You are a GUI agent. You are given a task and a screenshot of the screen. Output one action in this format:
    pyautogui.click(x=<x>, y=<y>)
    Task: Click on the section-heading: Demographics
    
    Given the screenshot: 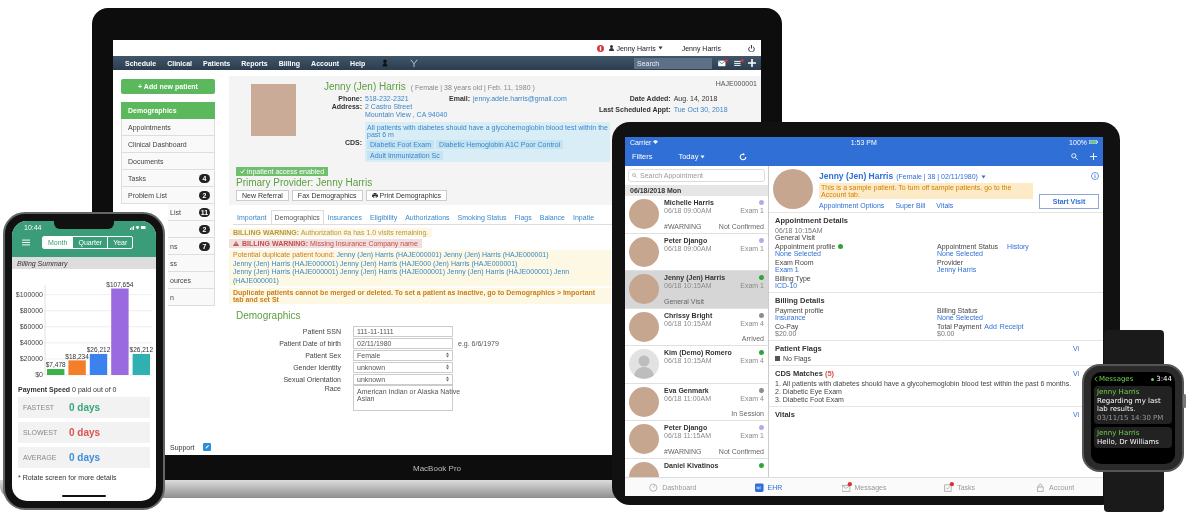 What is the action you would take?
    pyautogui.click(x=268, y=315)
    